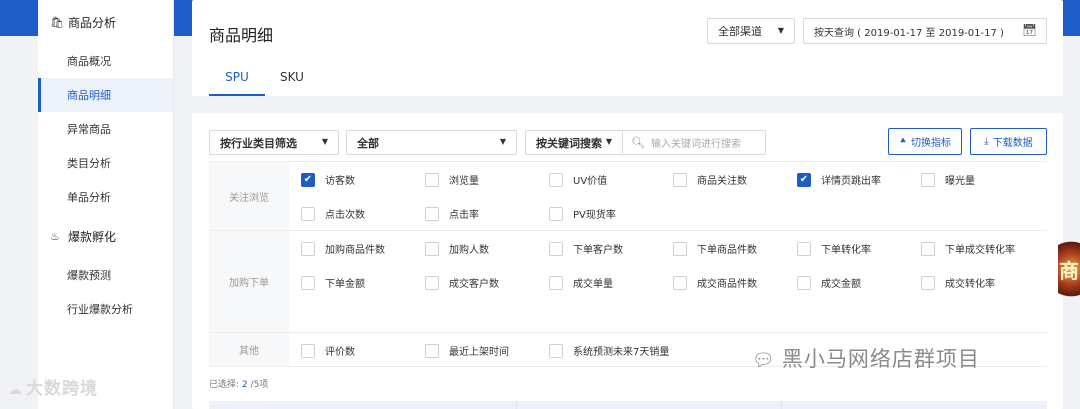  Describe the element at coordinates (89, 163) in the screenshot. I see `sidebar-item-label: 类目分析` at that location.